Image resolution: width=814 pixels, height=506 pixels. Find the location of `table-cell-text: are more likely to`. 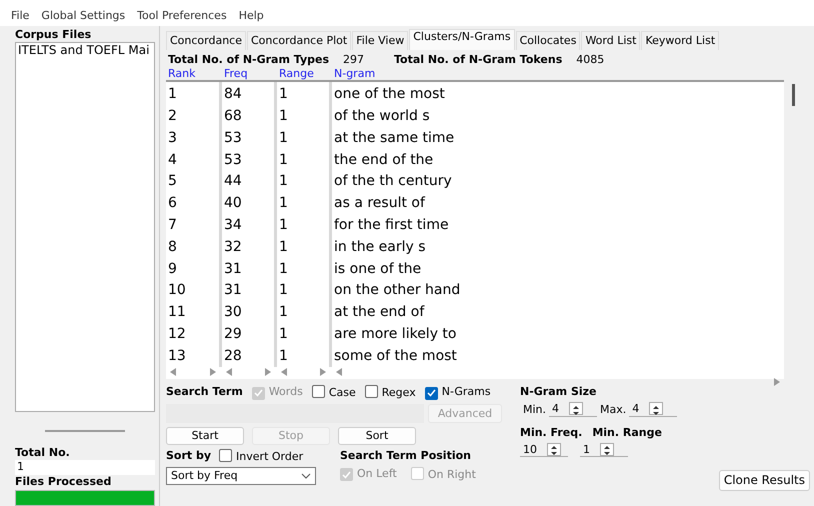

table-cell-text: are more likely to is located at coordinates (395, 334).